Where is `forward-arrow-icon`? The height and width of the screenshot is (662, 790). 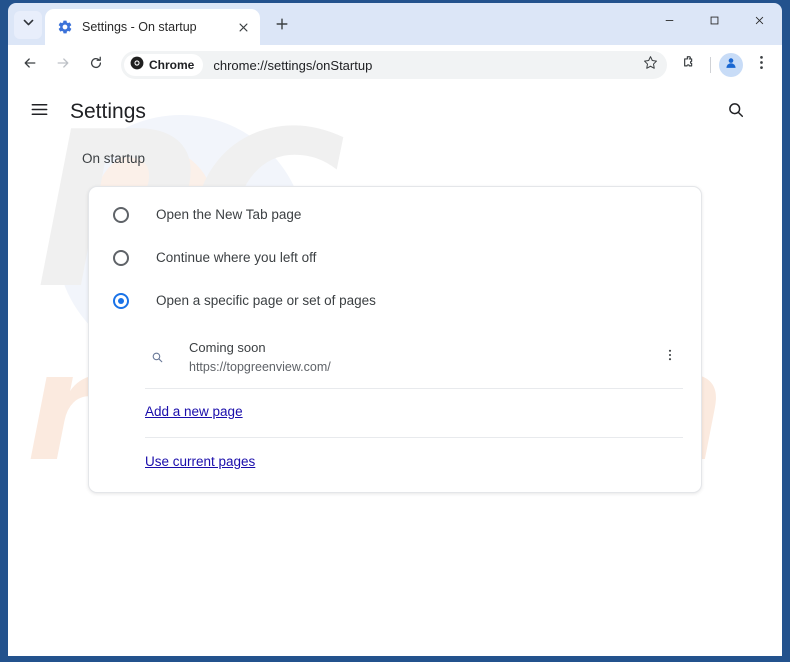 forward-arrow-icon is located at coordinates (63, 65).